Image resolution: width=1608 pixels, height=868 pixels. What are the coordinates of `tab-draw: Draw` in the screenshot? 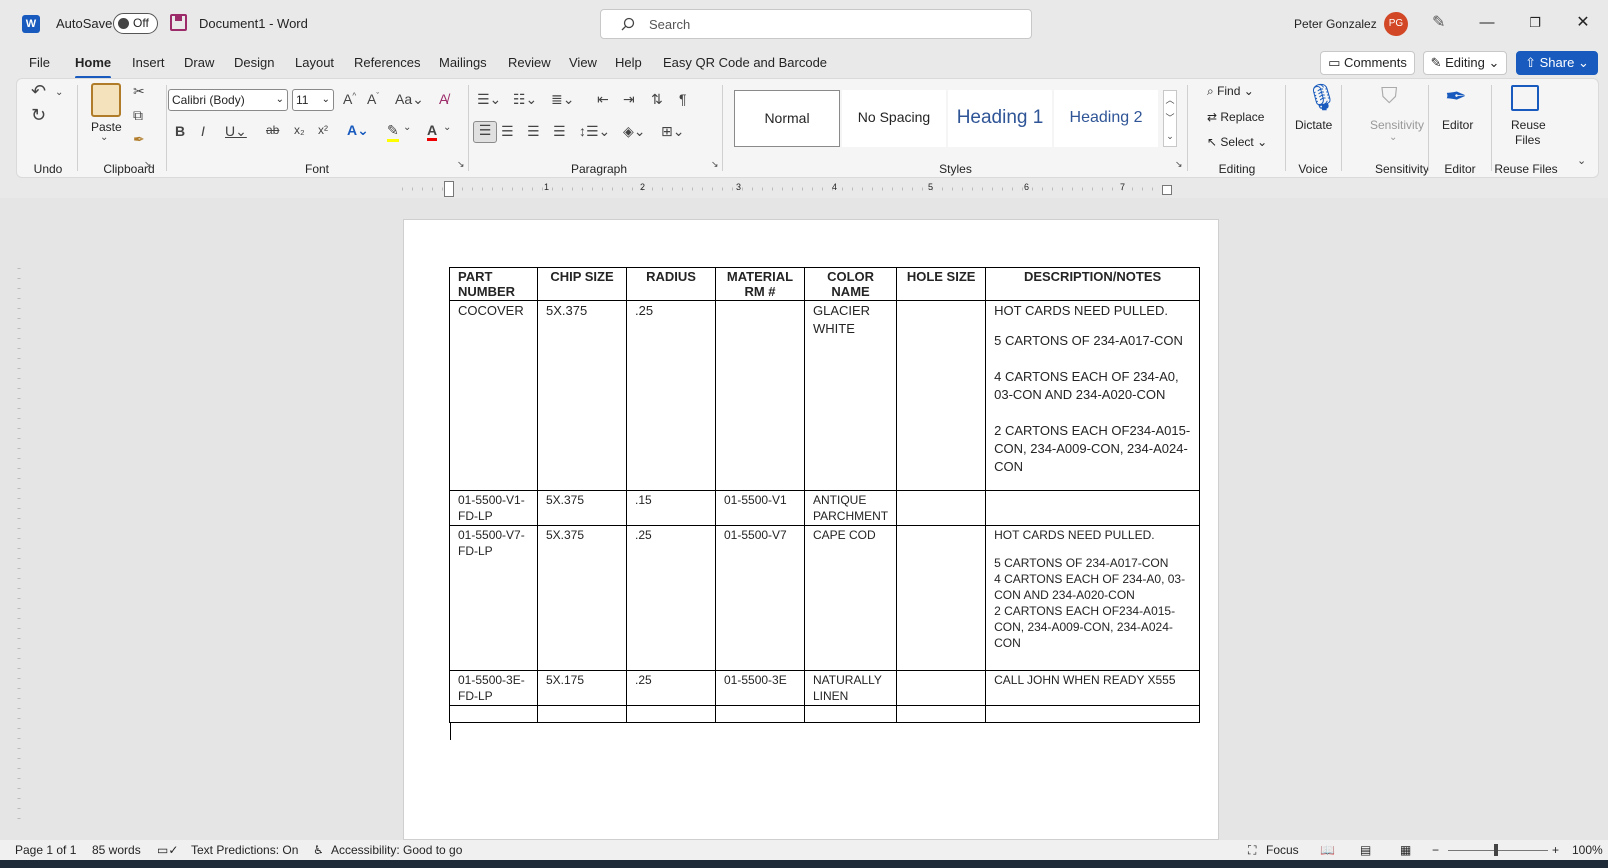 It's located at (199, 62).